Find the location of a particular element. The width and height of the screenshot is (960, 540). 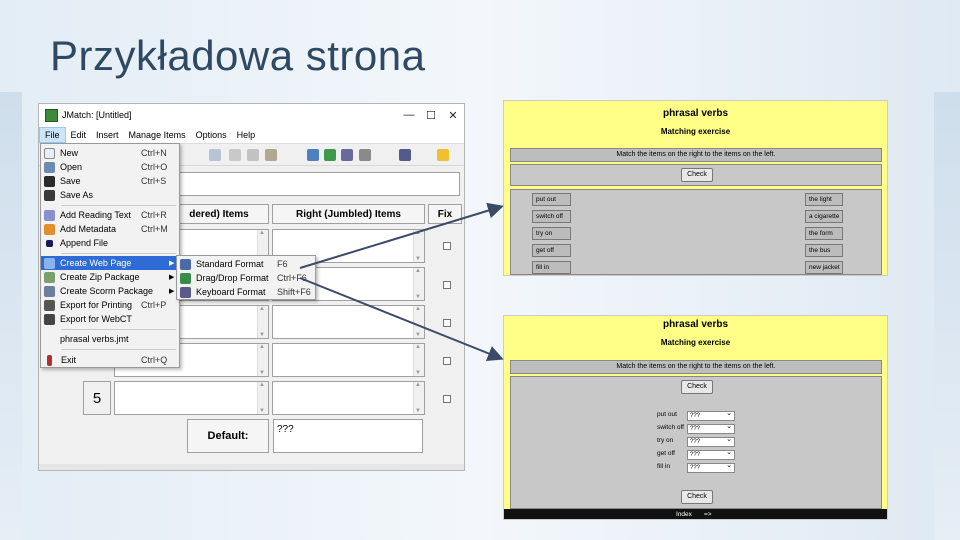

menu-item-save-as: Save As is located at coordinates (110, 195).